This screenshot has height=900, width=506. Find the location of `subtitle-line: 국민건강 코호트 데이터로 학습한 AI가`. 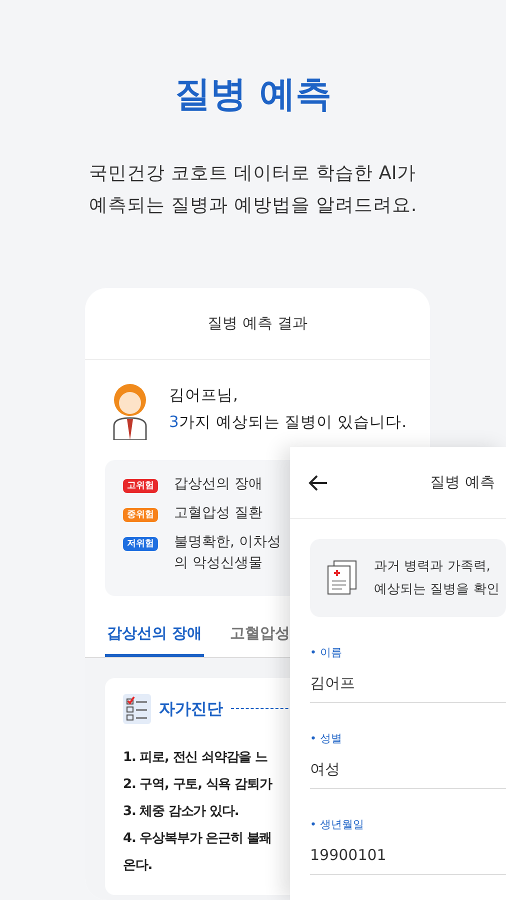

subtitle-line: 국민건강 코호트 데이터로 학습한 AI가 is located at coordinates (253, 174).